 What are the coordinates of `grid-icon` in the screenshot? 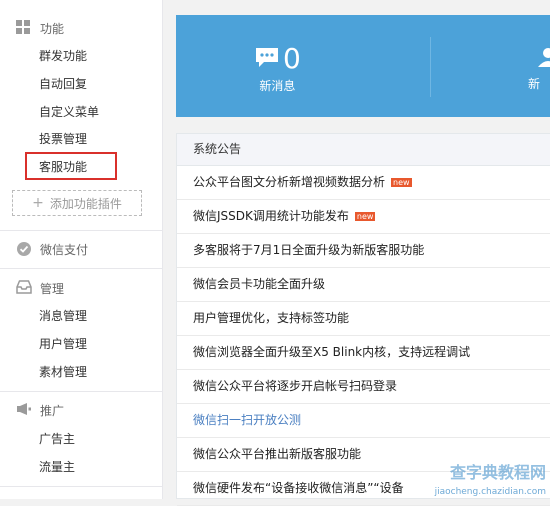 It's located at (24, 28).